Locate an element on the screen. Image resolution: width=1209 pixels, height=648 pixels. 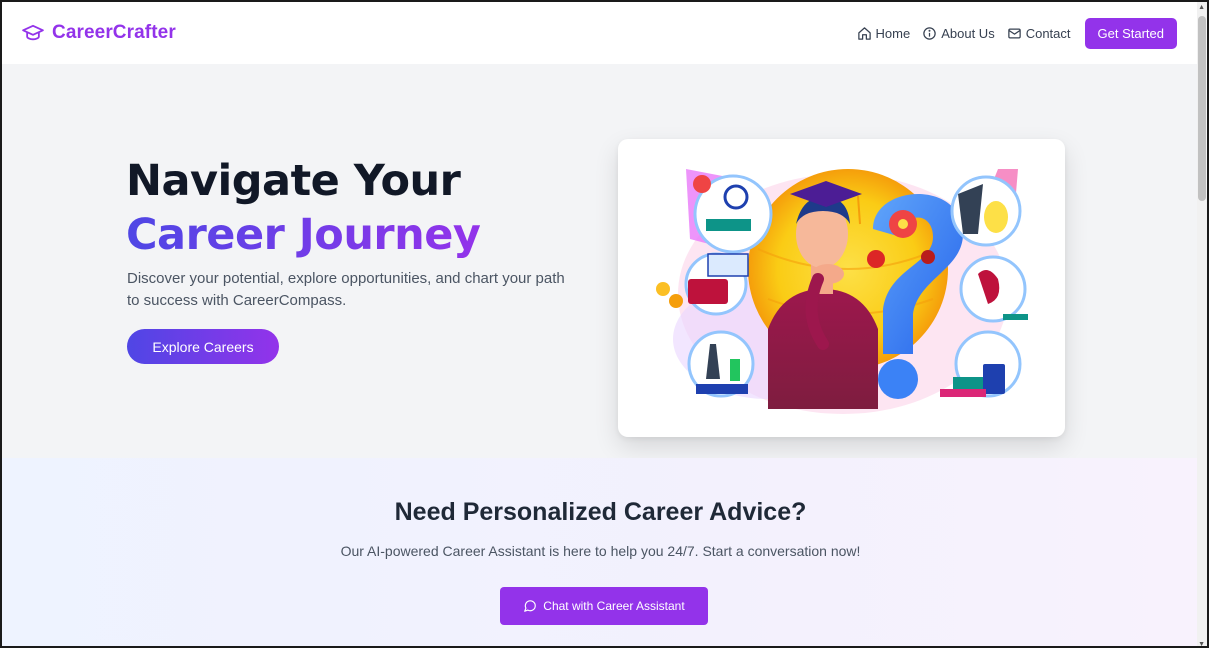
page-scrollbar: ▲ ▼ is located at coordinates (1202, 324).